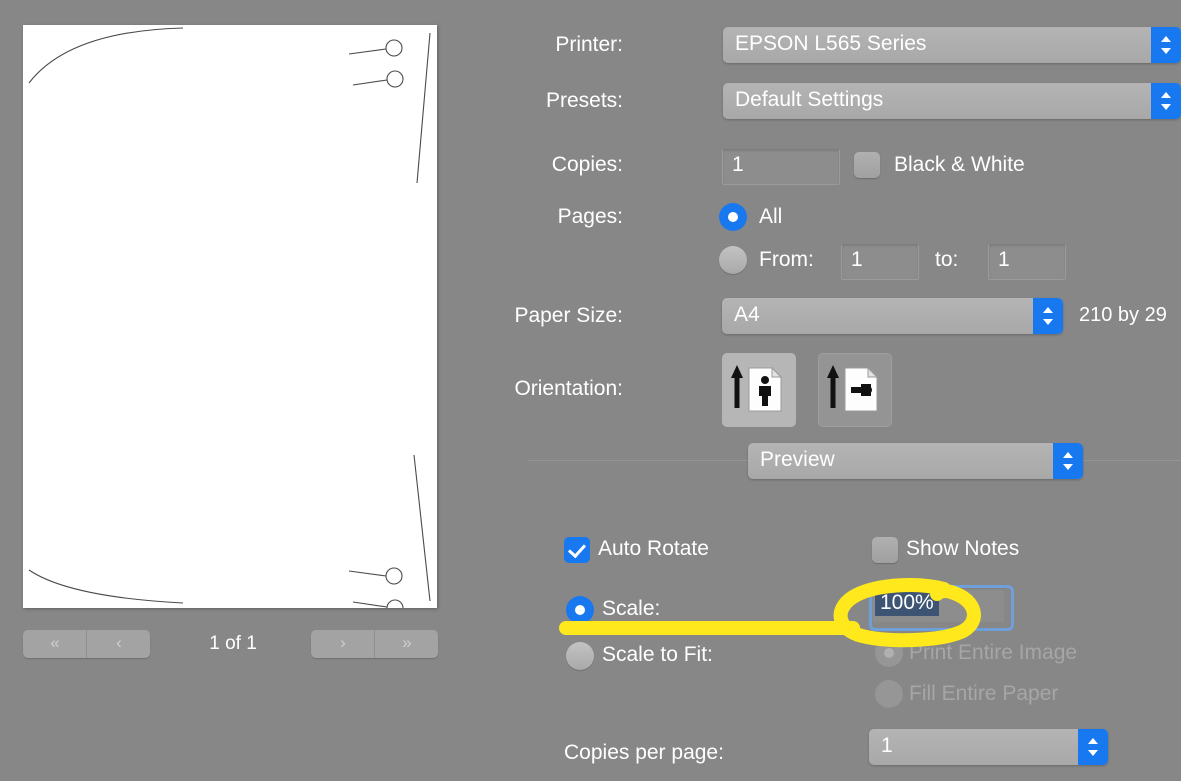 This screenshot has width=1181, height=781. Describe the element at coordinates (952, 45) in the screenshot. I see `printer-popup: EPSON L565 Series` at that location.